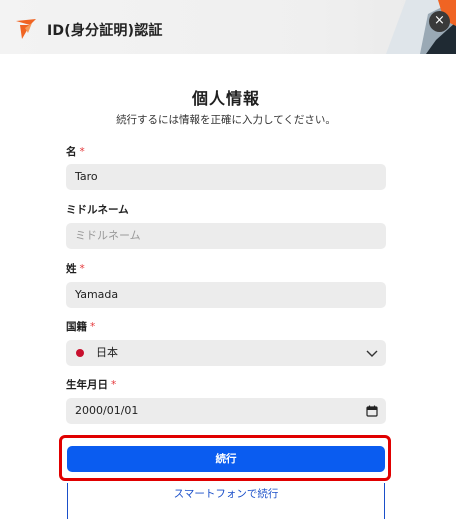 The width and height of the screenshot is (456, 519). Describe the element at coordinates (226, 459) in the screenshot. I see `continue-button: 続行` at that location.